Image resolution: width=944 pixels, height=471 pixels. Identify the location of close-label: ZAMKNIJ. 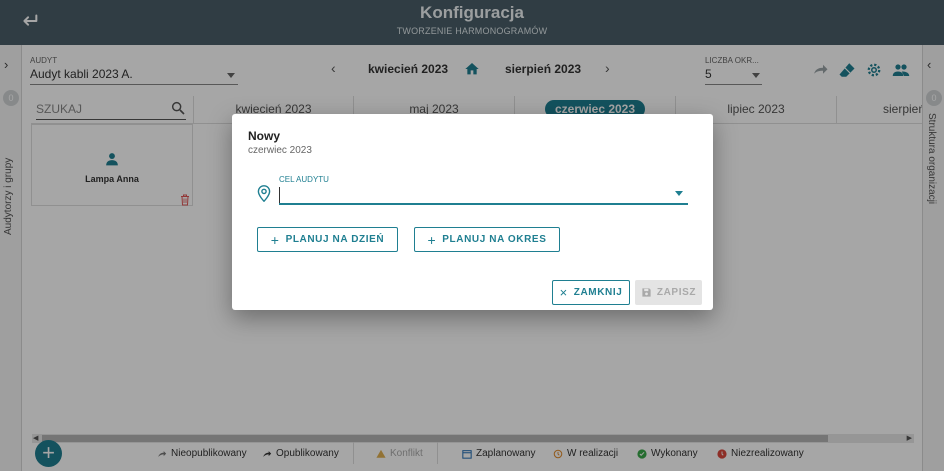
(598, 292).